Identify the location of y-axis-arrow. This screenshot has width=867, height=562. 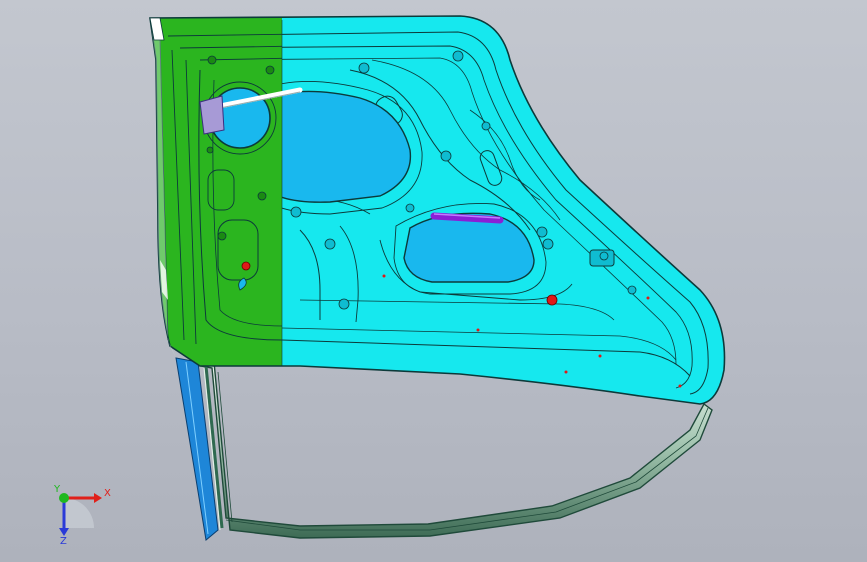
(64, 498).